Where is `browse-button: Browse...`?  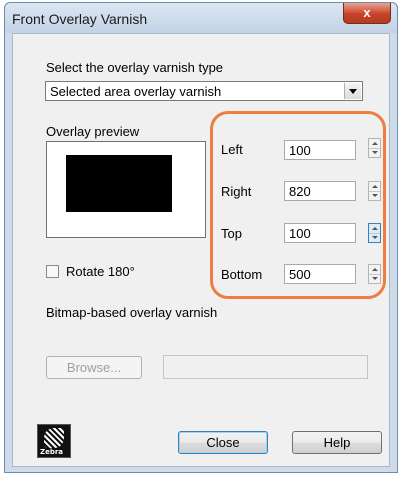
browse-button: Browse... is located at coordinates (94, 367).